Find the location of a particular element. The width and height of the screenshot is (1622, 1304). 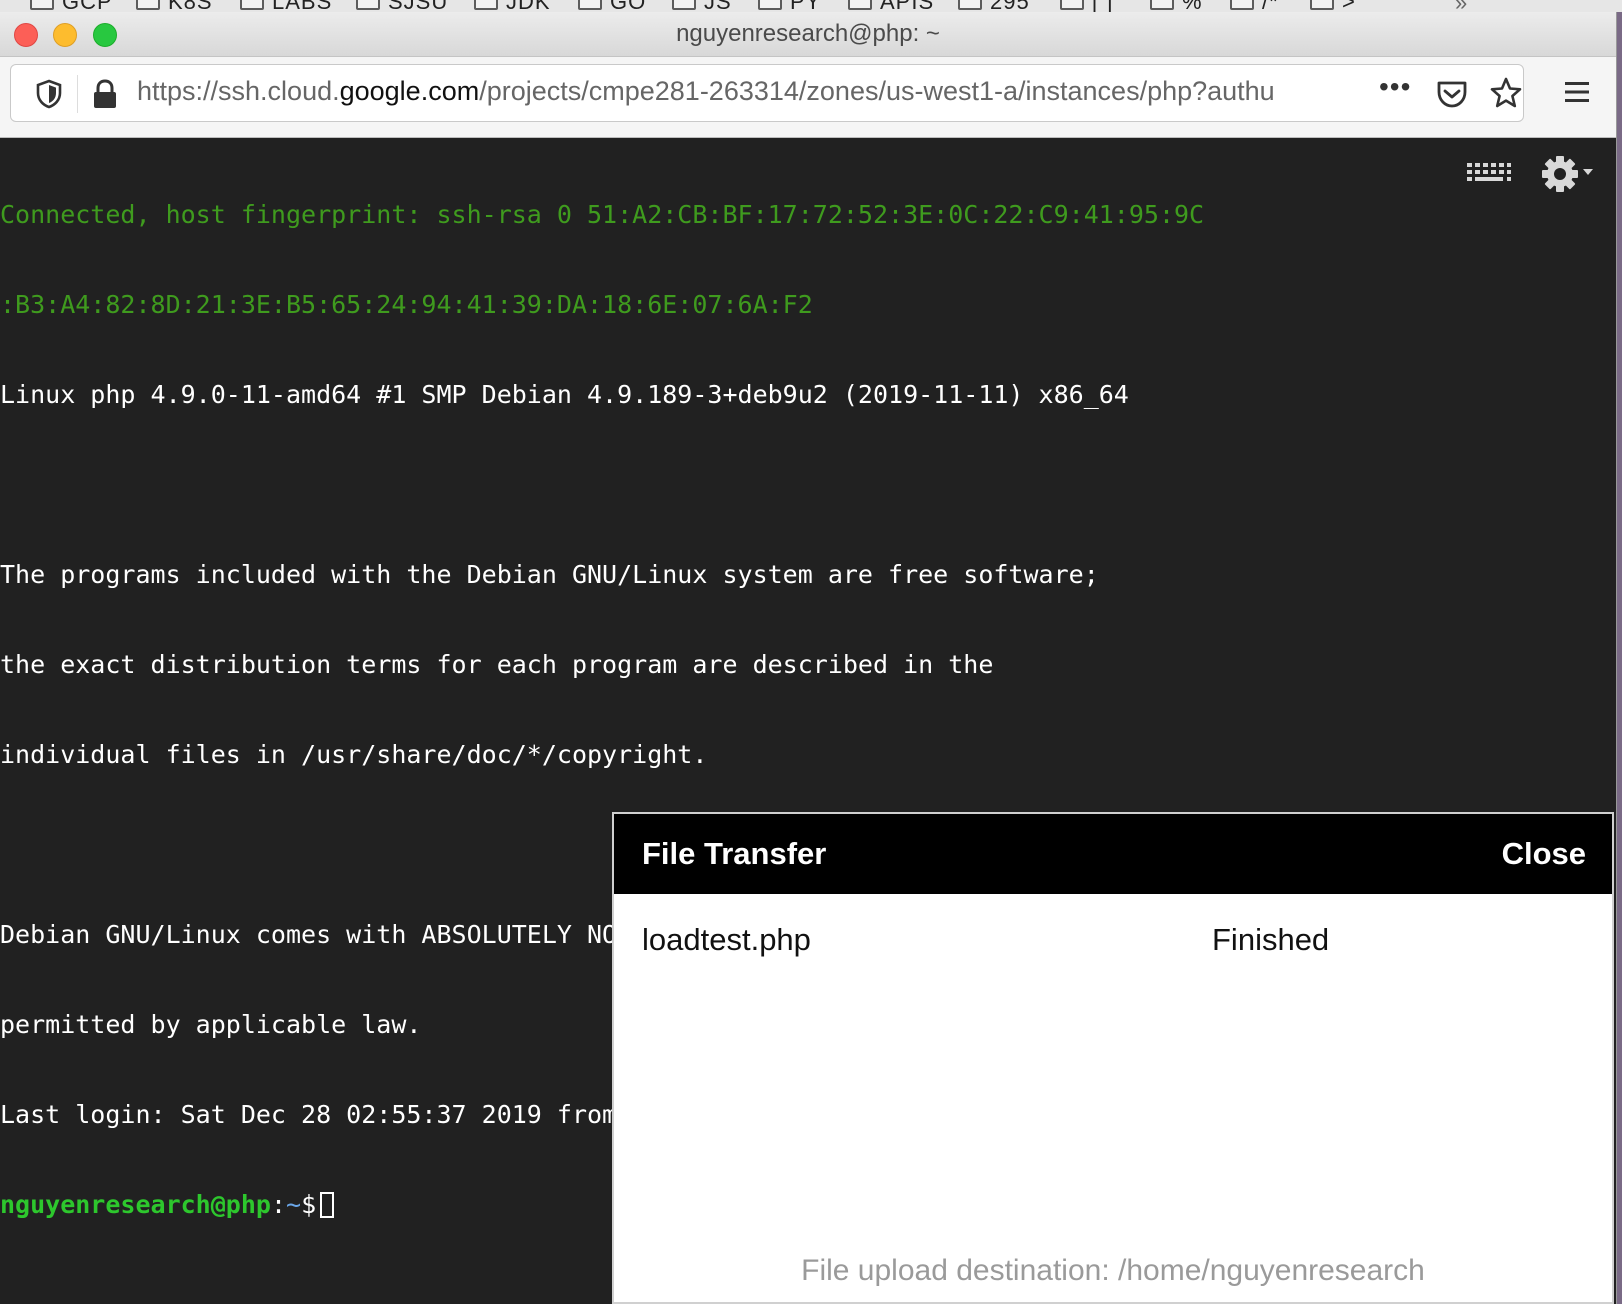

bookmarks-overflow-button: » is located at coordinates (1461, 6).